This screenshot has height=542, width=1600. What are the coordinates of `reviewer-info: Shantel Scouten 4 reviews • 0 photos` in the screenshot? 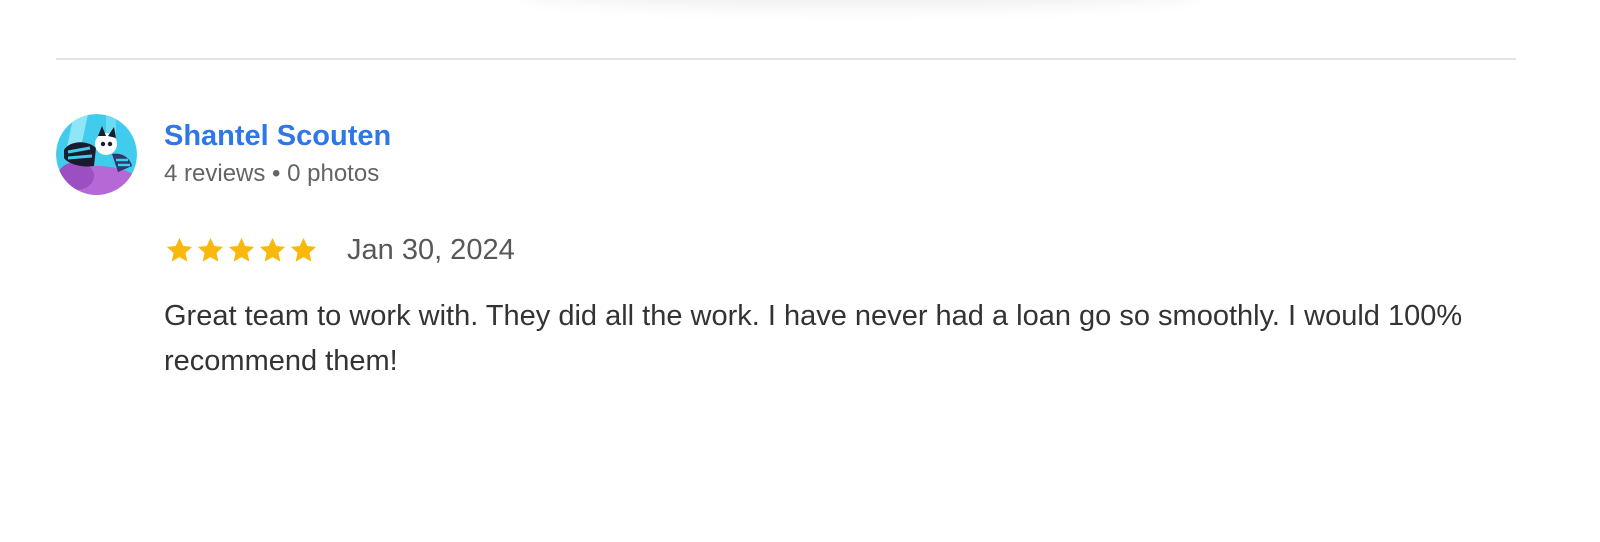 It's located at (277, 153).